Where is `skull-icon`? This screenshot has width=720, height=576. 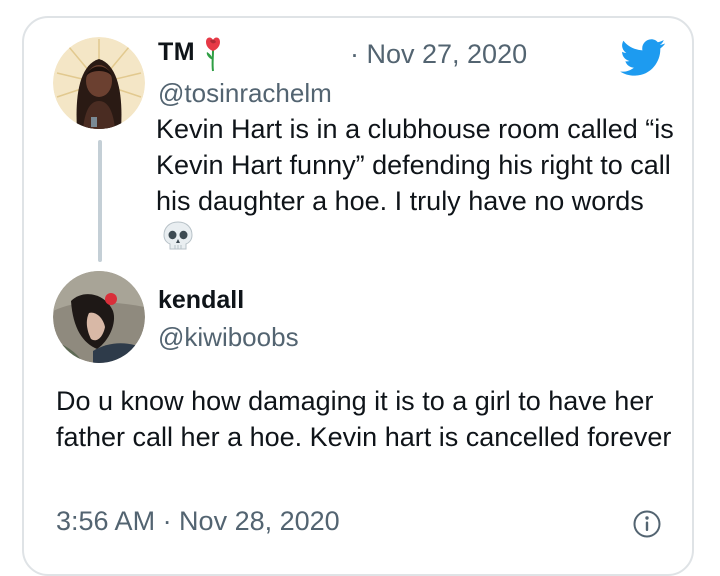 skull-icon is located at coordinates (178, 235).